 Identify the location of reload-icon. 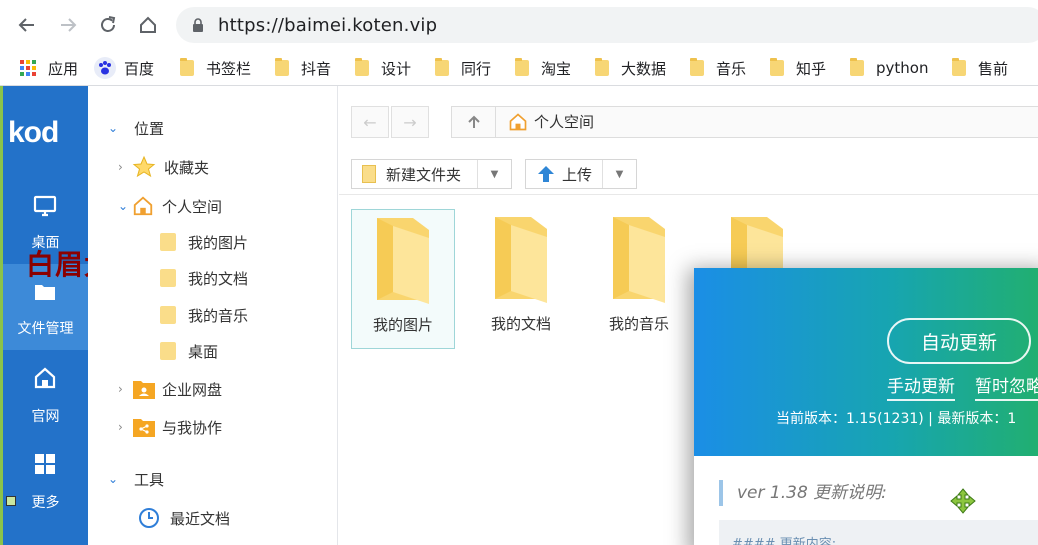
(108, 24).